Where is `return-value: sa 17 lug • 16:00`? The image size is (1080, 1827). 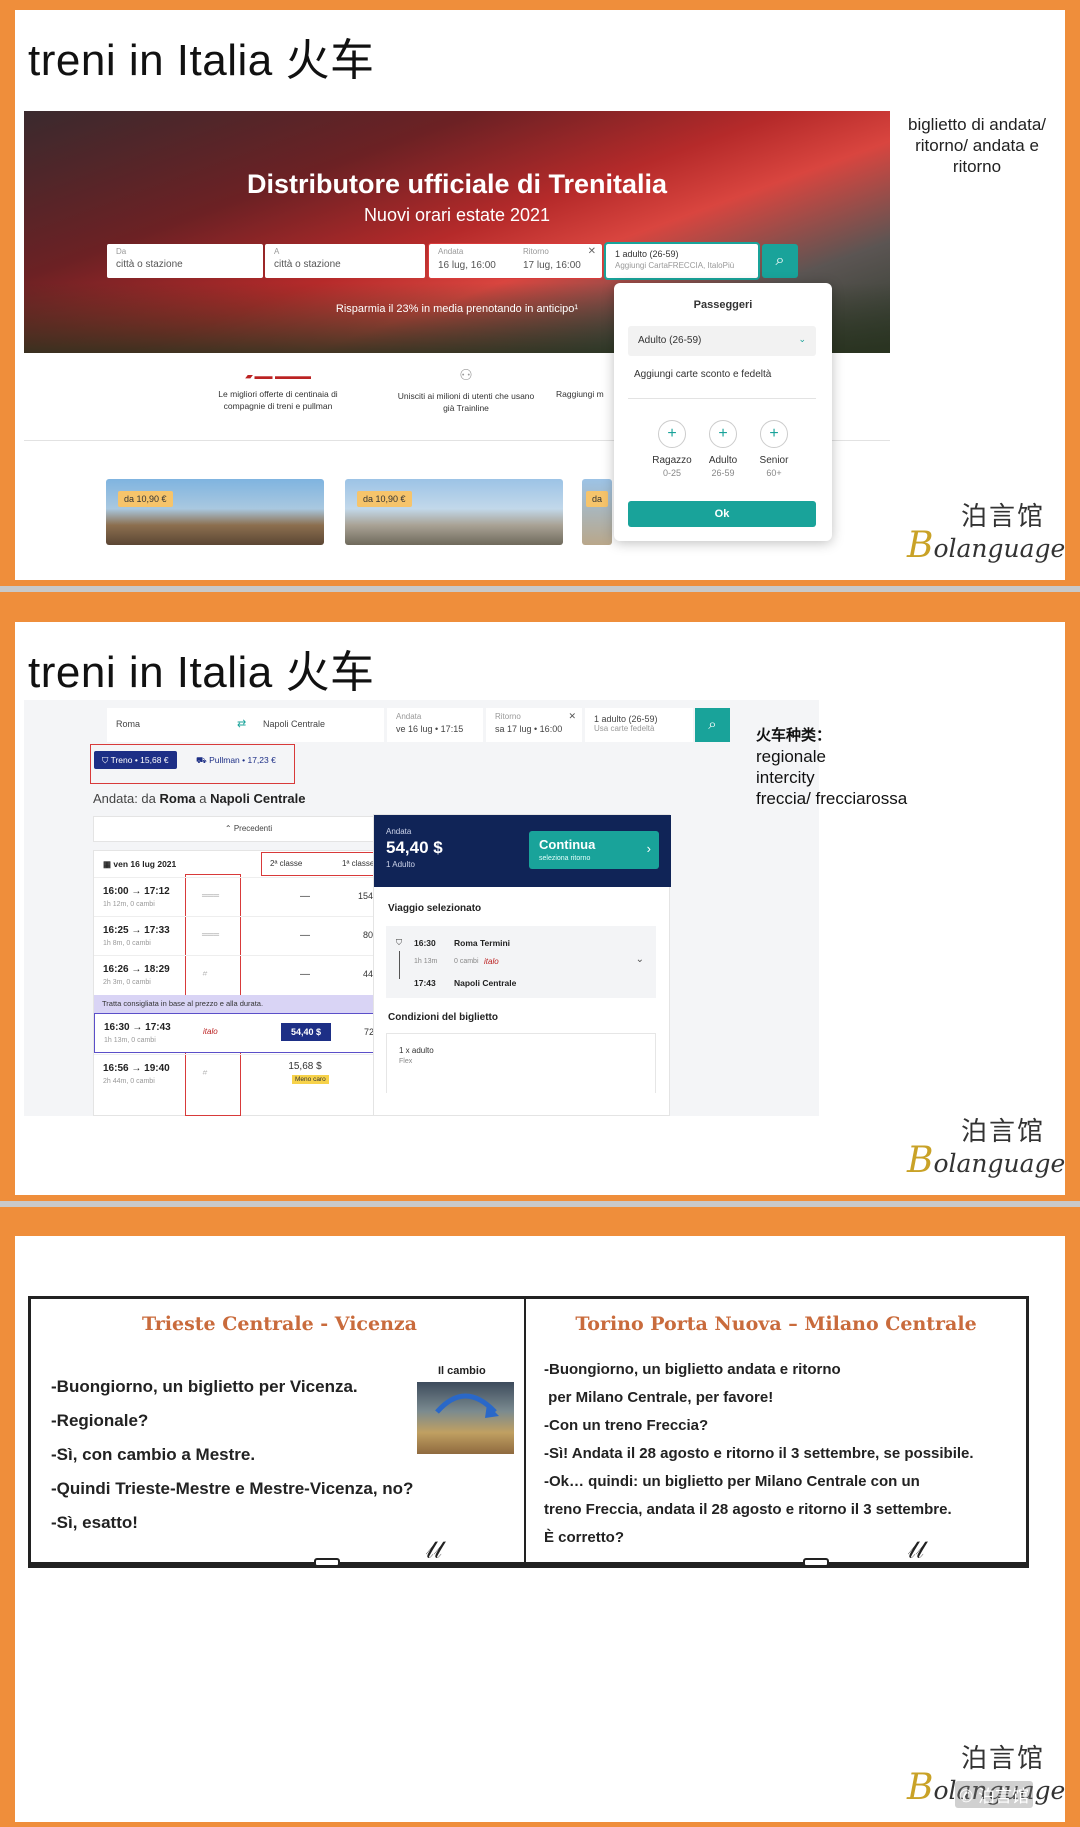
return-value: sa 17 lug • 16:00 is located at coordinates (529, 729).